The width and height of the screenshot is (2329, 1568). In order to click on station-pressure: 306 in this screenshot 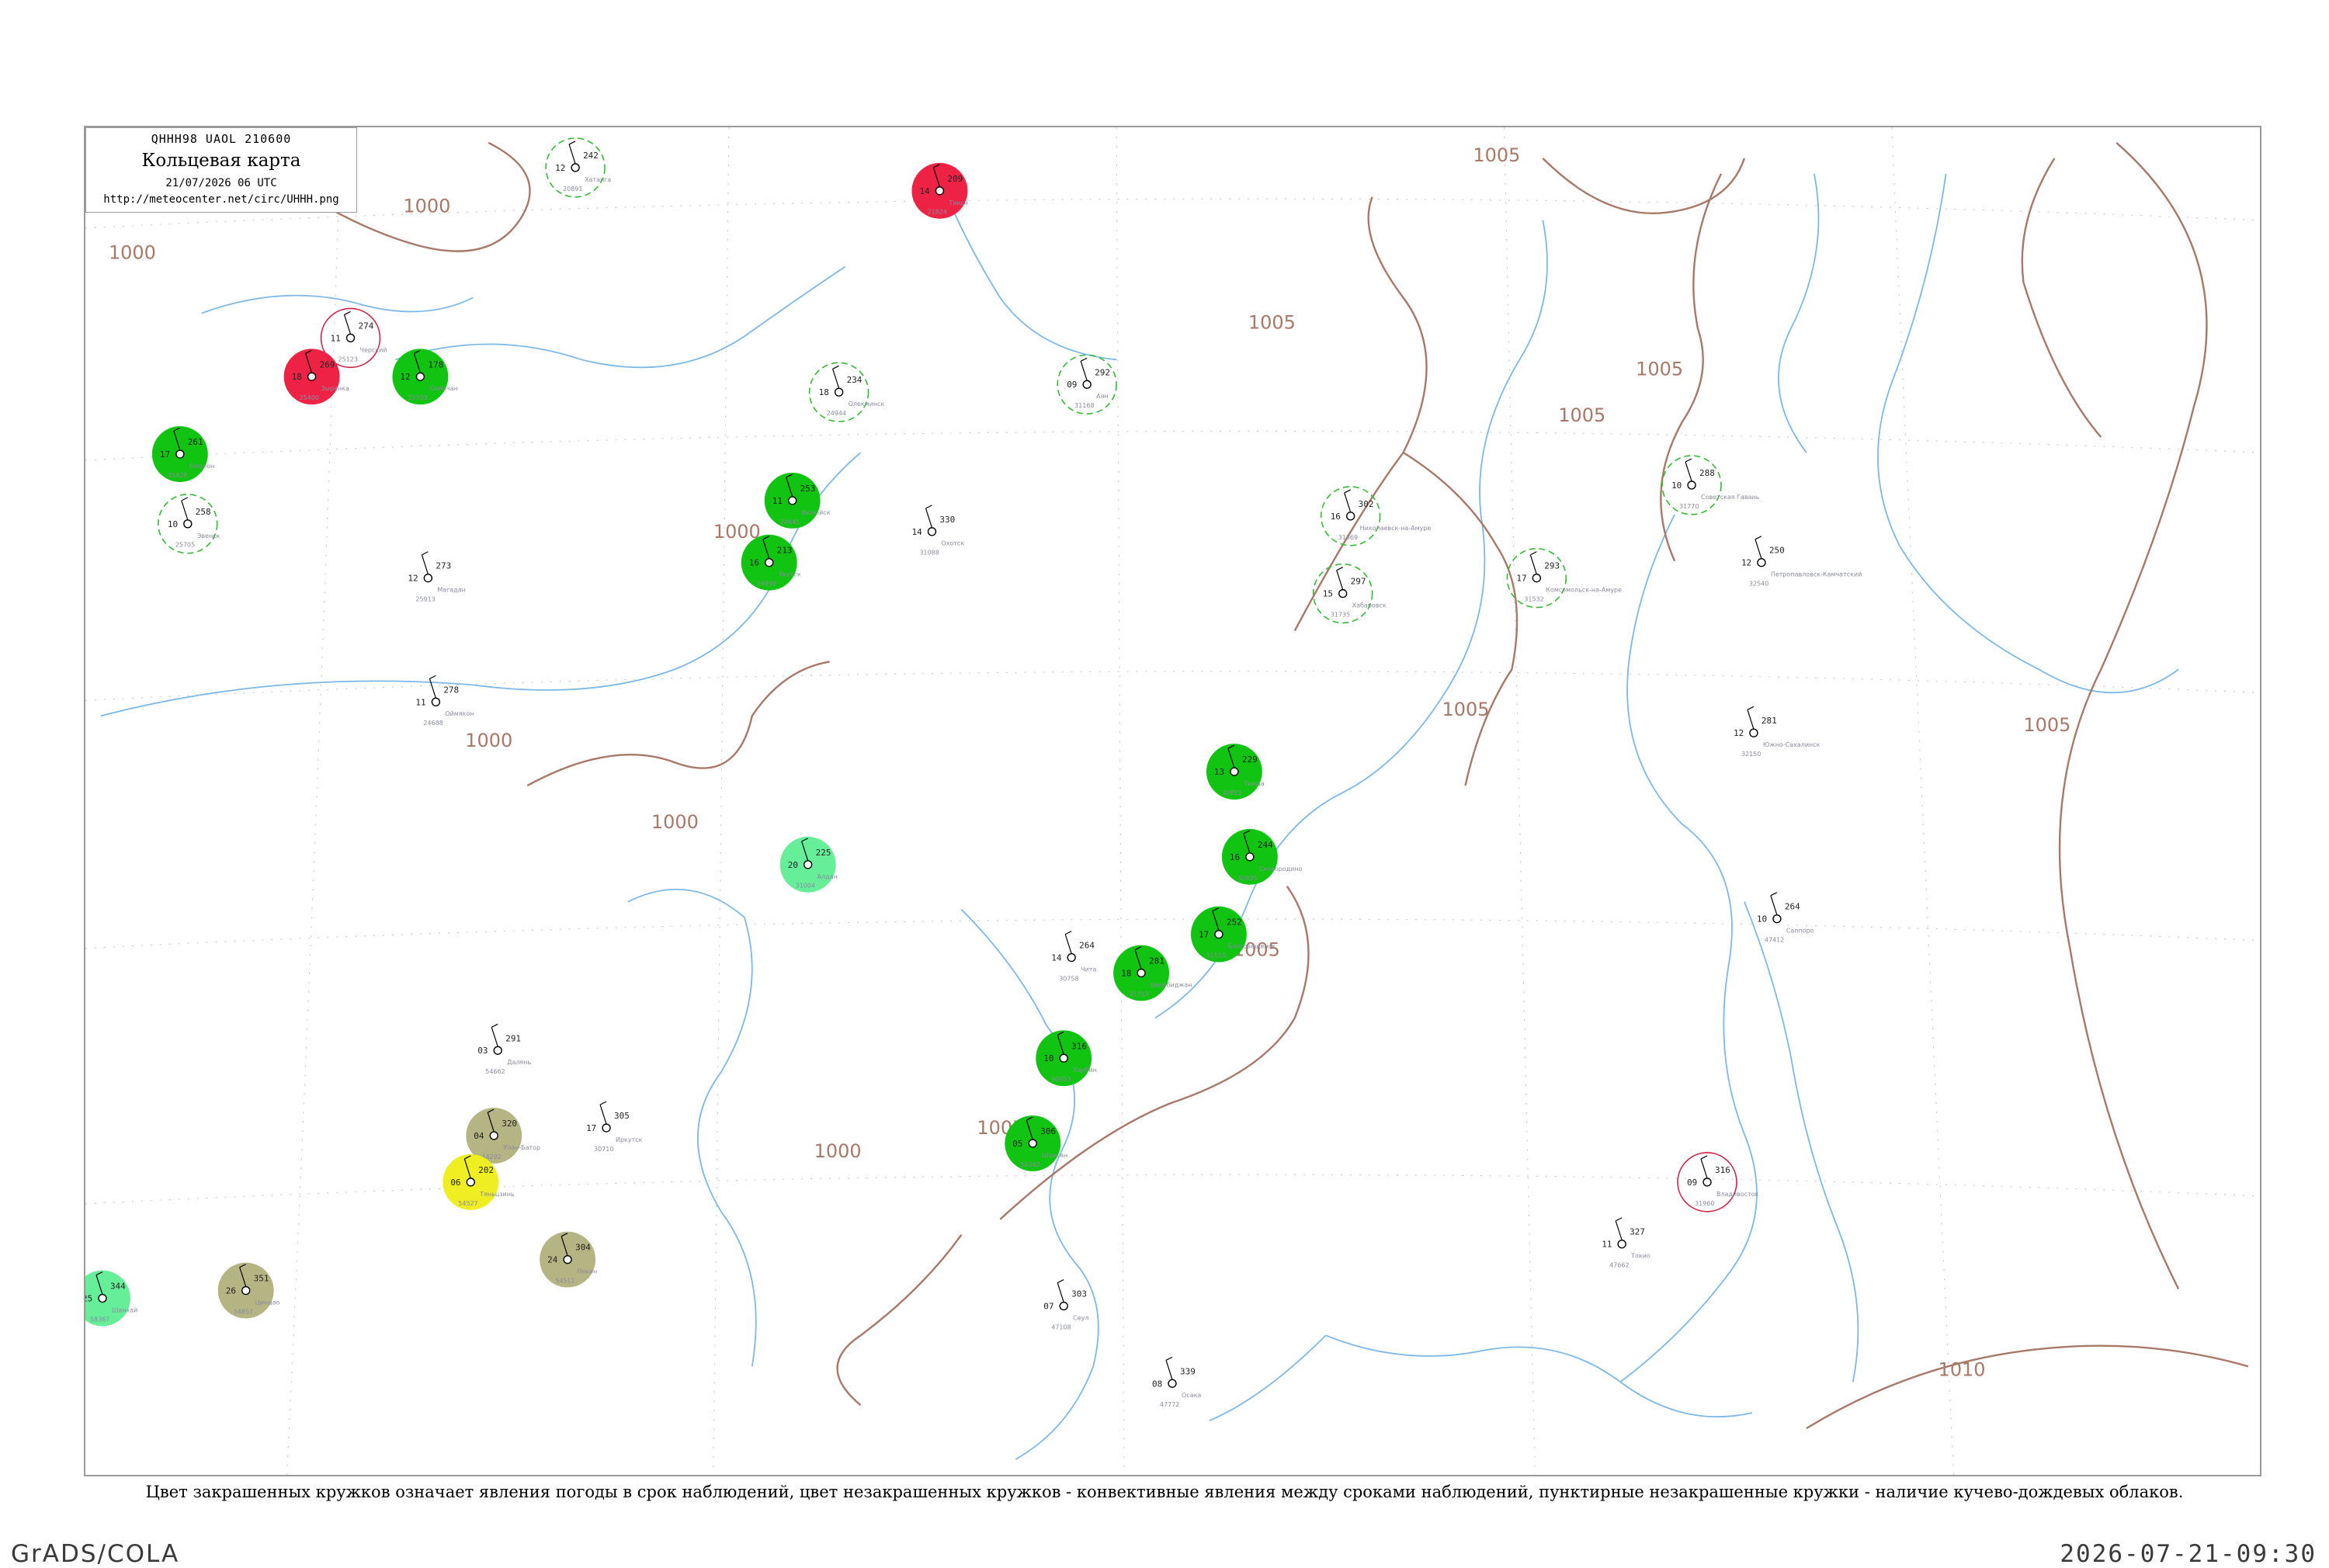, I will do `click(1048, 1131)`.